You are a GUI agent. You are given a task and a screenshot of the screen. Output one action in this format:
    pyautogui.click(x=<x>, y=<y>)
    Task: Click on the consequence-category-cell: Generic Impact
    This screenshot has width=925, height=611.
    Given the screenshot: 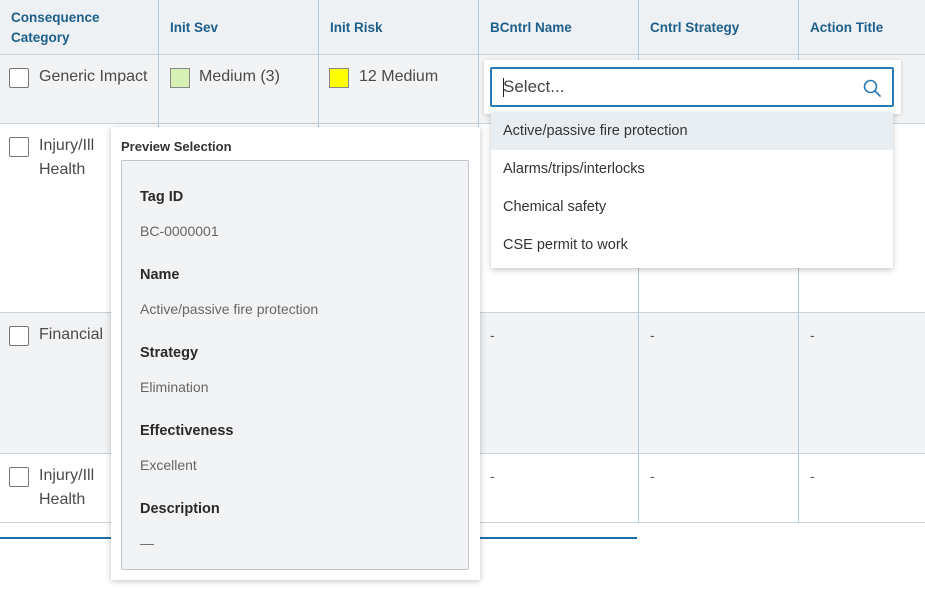 What is the action you would take?
    pyautogui.click(x=93, y=76)
    